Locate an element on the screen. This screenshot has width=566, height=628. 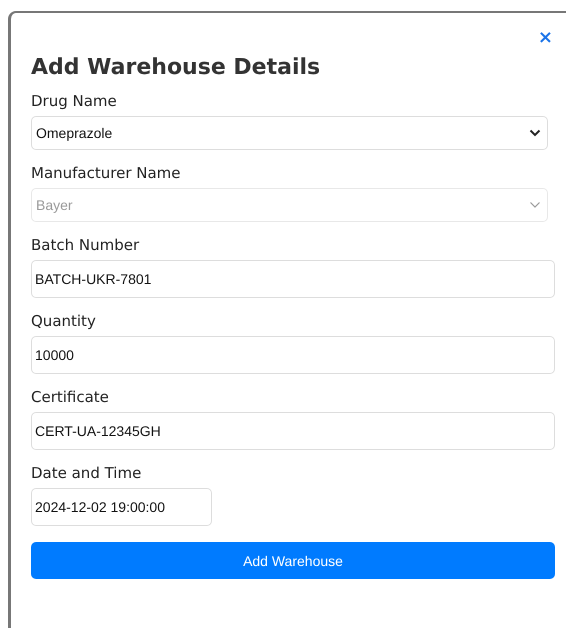
input-field: BATCH-UKR-7801 is located at coordinates (293, 279).